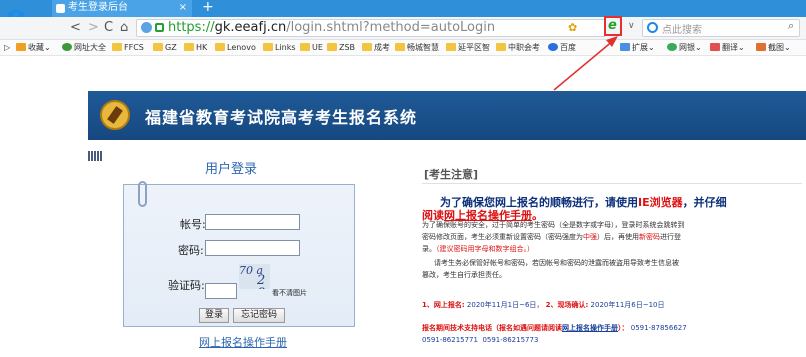 This screenshot has width=806, height=357. I want to click on notice-account-text-1: 请考生务必保管好帐号和密码，若因帐号和密码的泄露而被盗用导致考生信息被, so click(556, 263).